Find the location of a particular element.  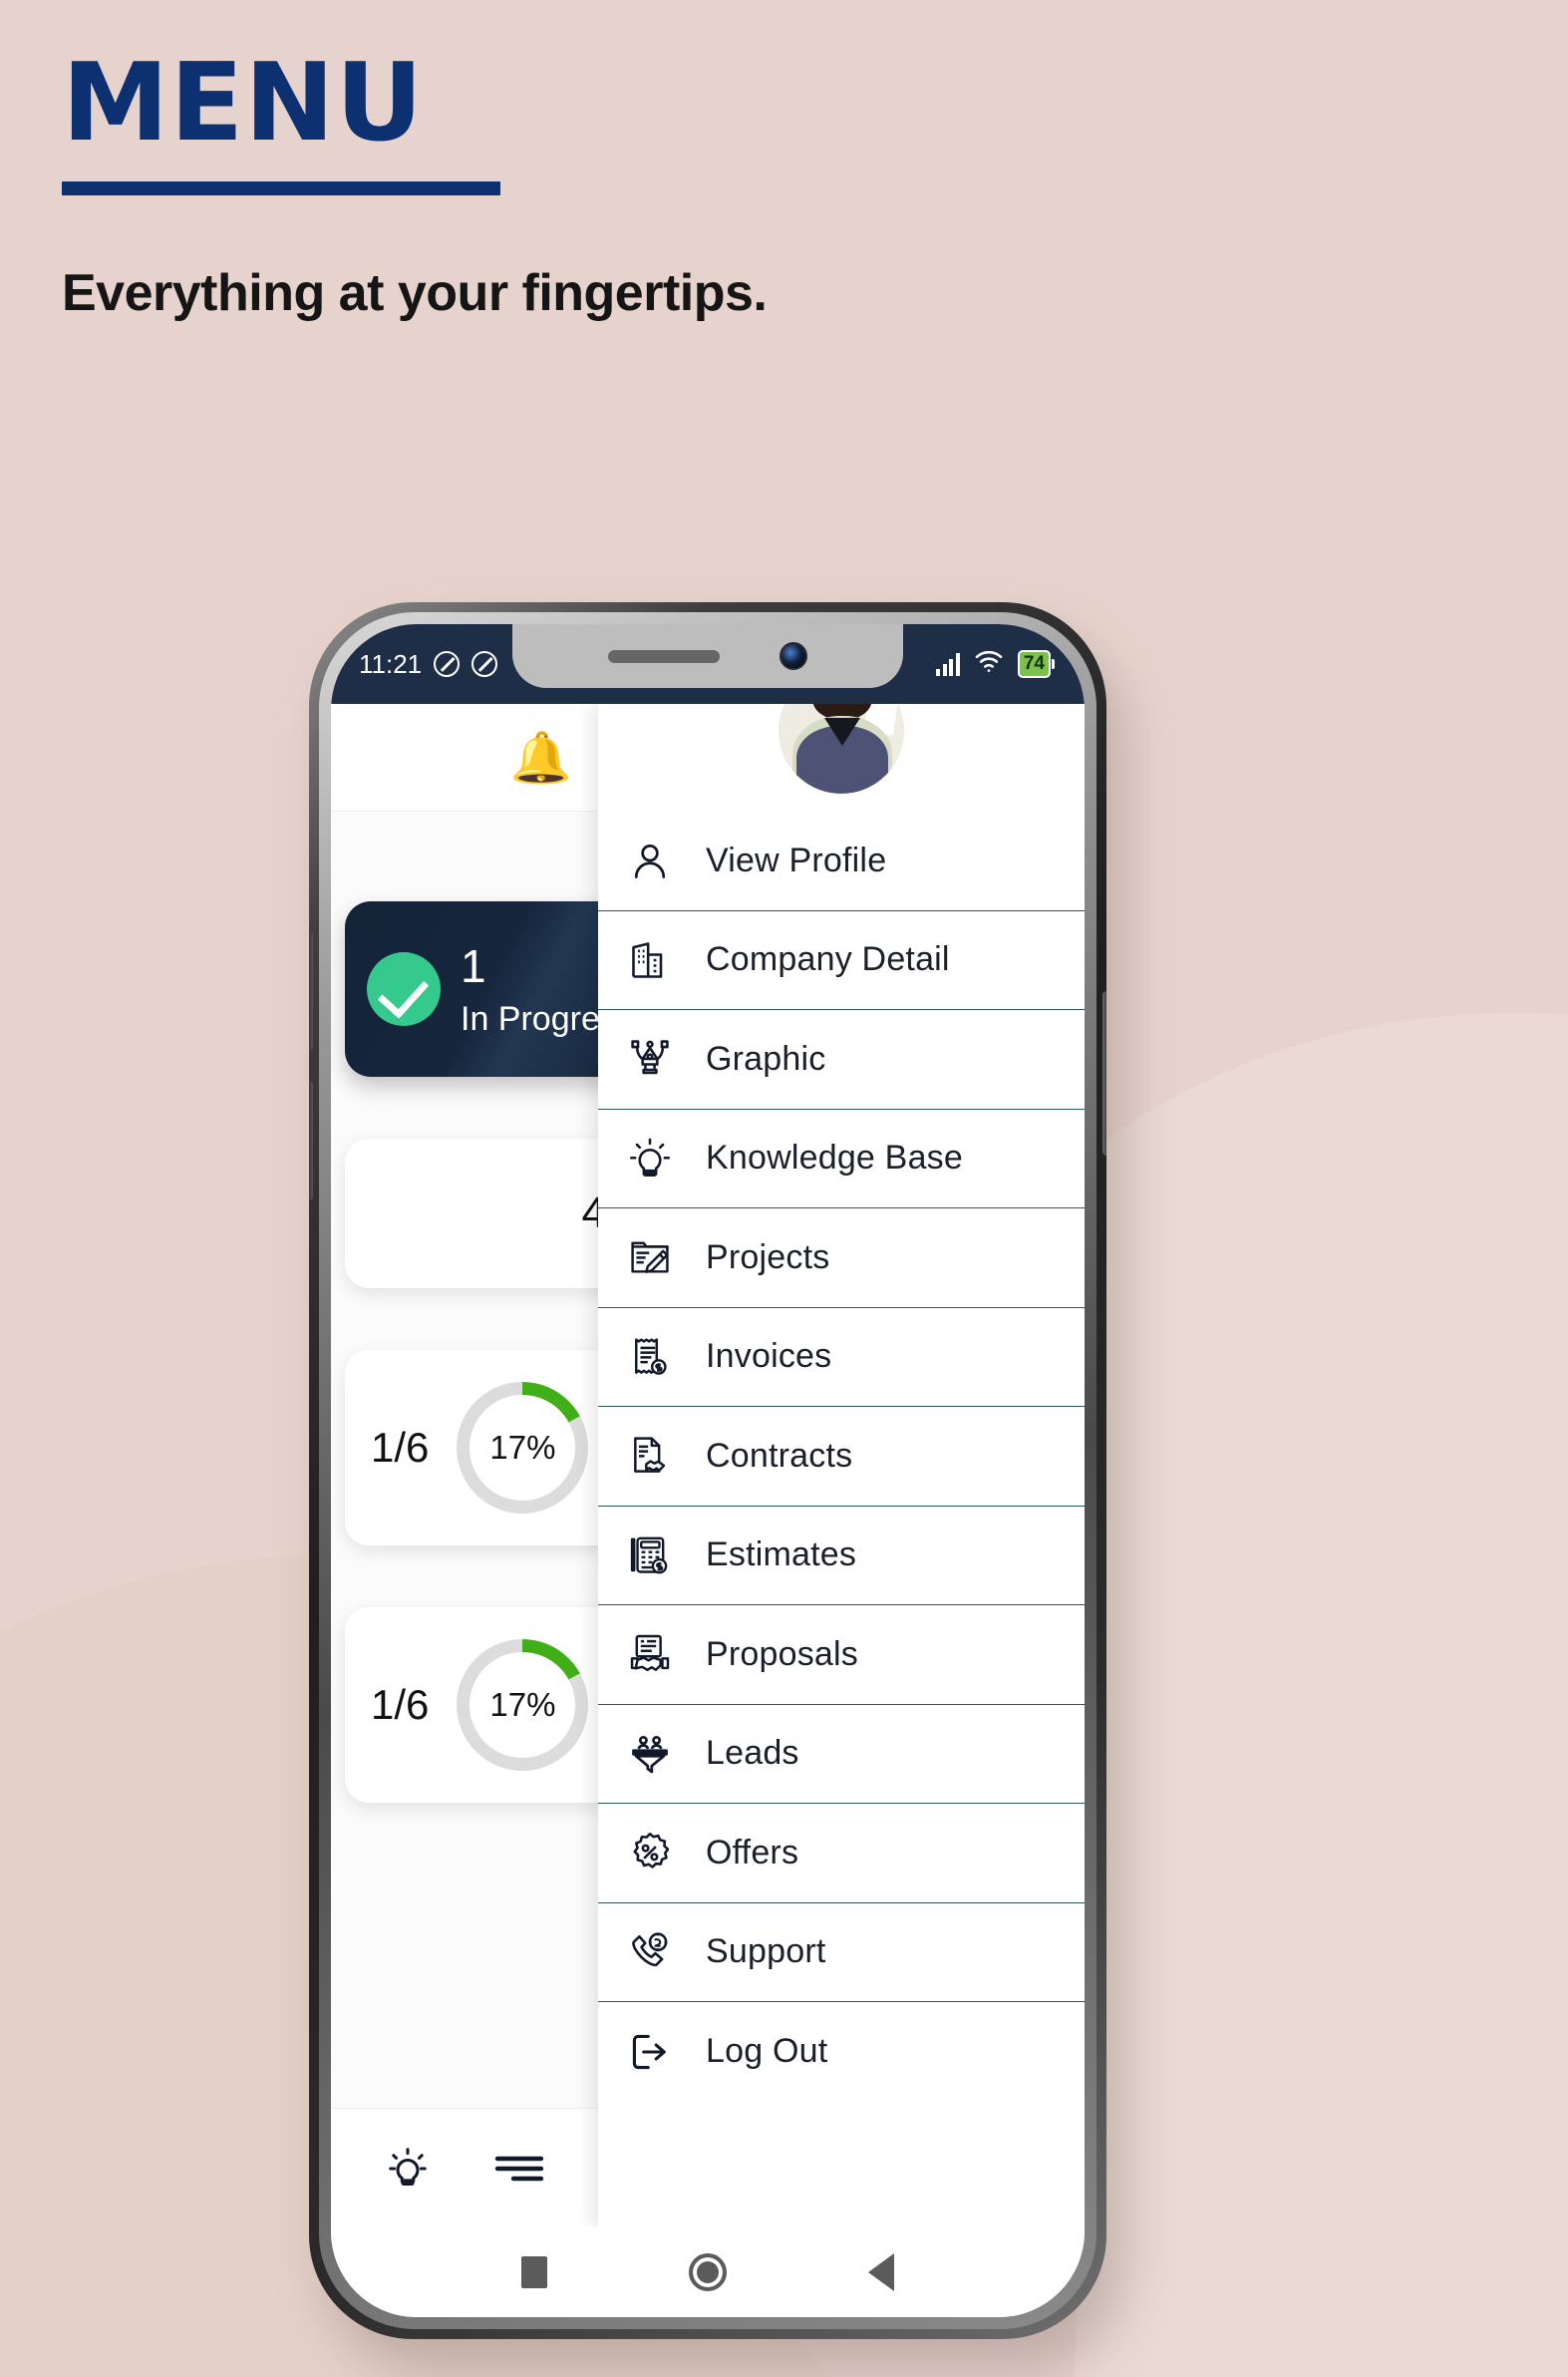

battery-icon: 74 is located at coordinates (1036, 664).